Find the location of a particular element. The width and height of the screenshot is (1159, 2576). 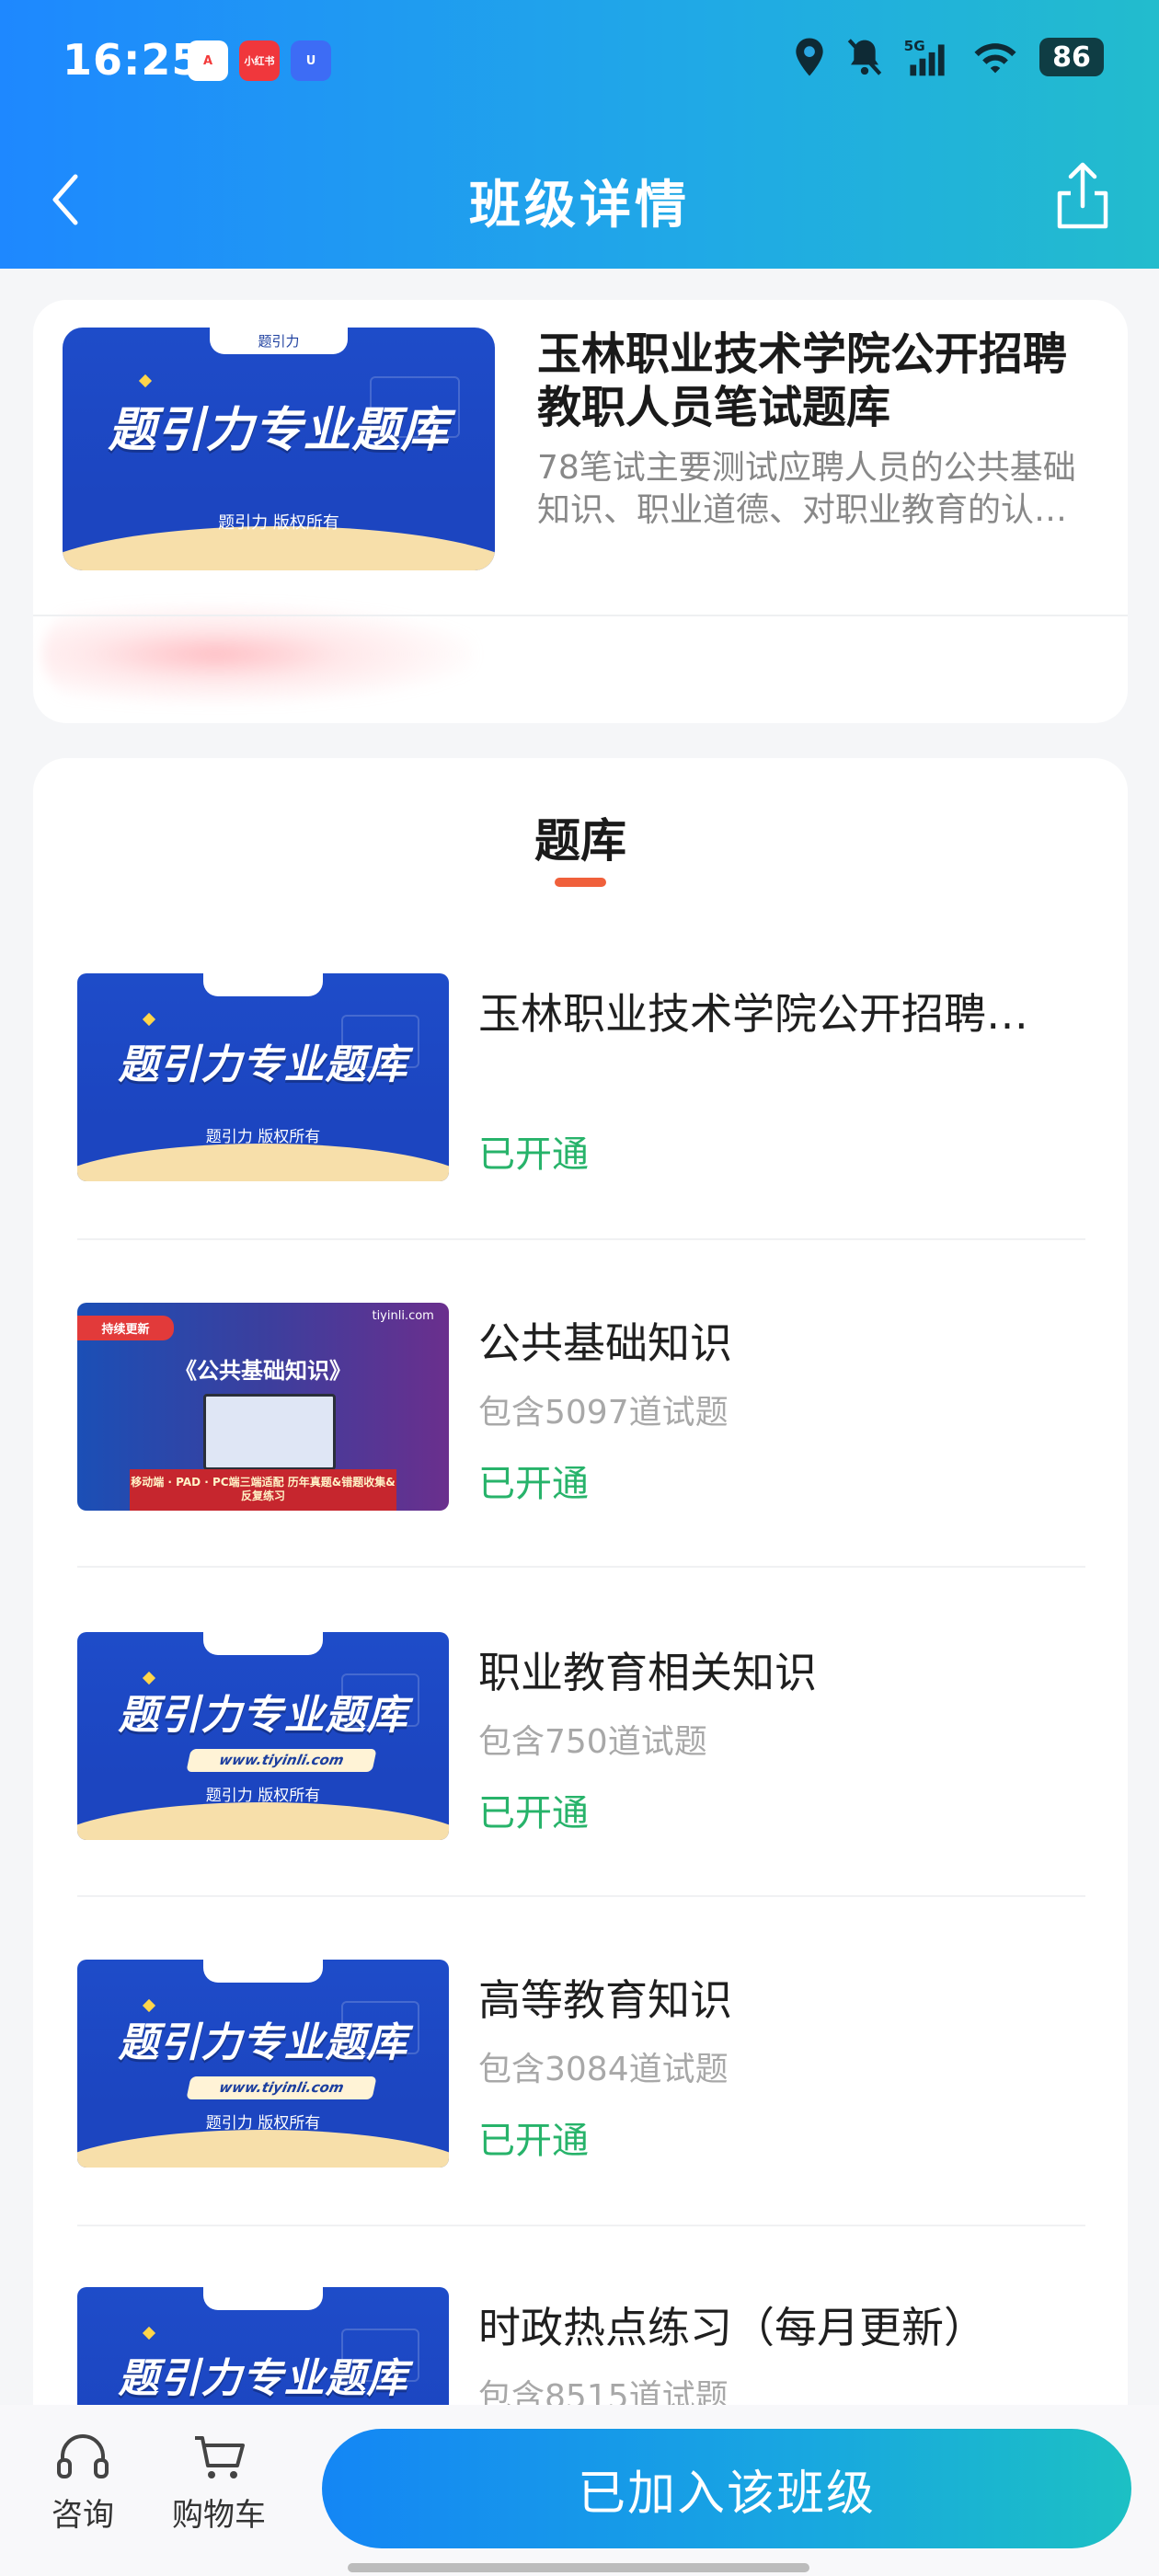

shopping-cart-icon is located at coordinates (220, 2457).